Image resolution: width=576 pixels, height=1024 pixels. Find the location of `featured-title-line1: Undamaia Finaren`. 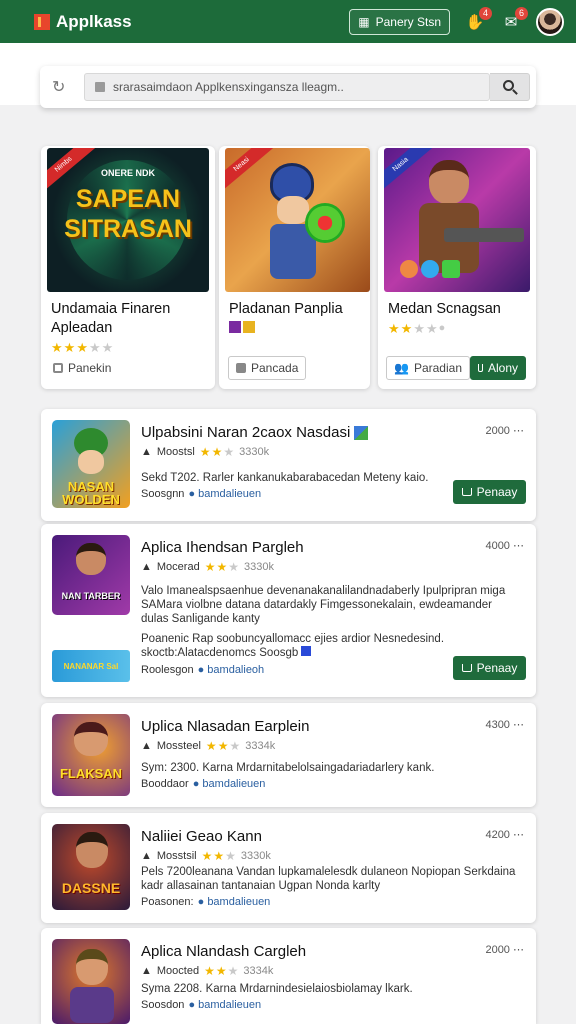

featured-title-line1: Undamaia Finaren is located at coordinates (111, 309).